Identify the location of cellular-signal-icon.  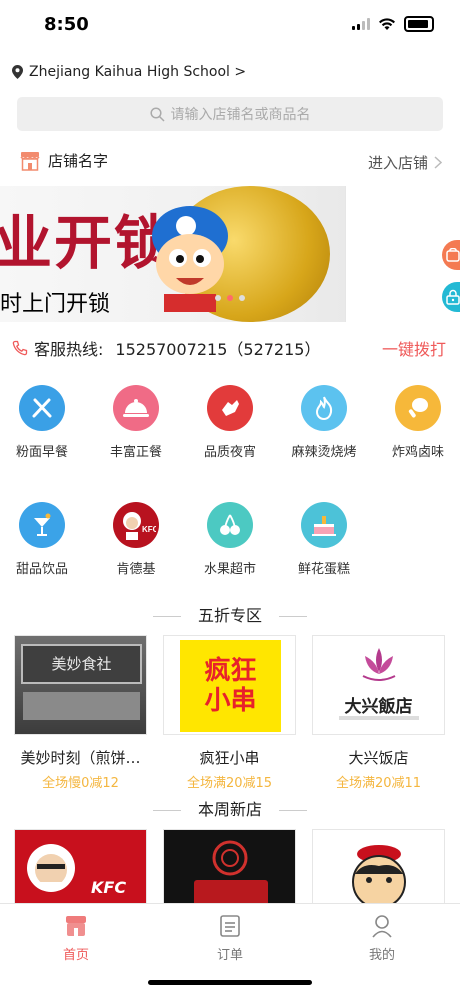
(361, 24).